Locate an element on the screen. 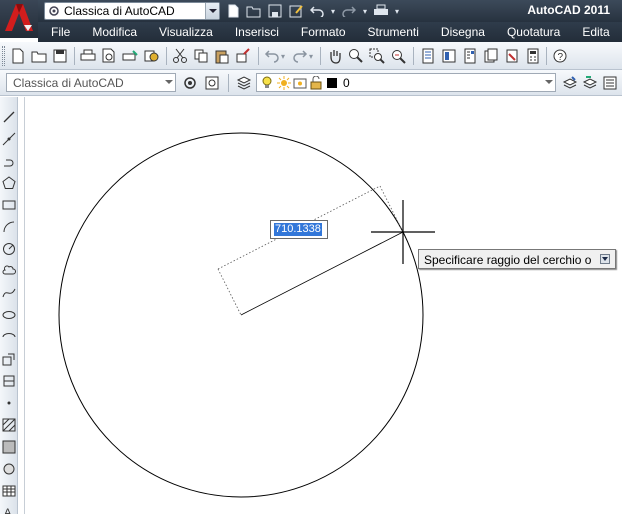 The width and height of the screenshot is (622, 514). make-object-layer-current-icon is located at coordinates (570, 83).